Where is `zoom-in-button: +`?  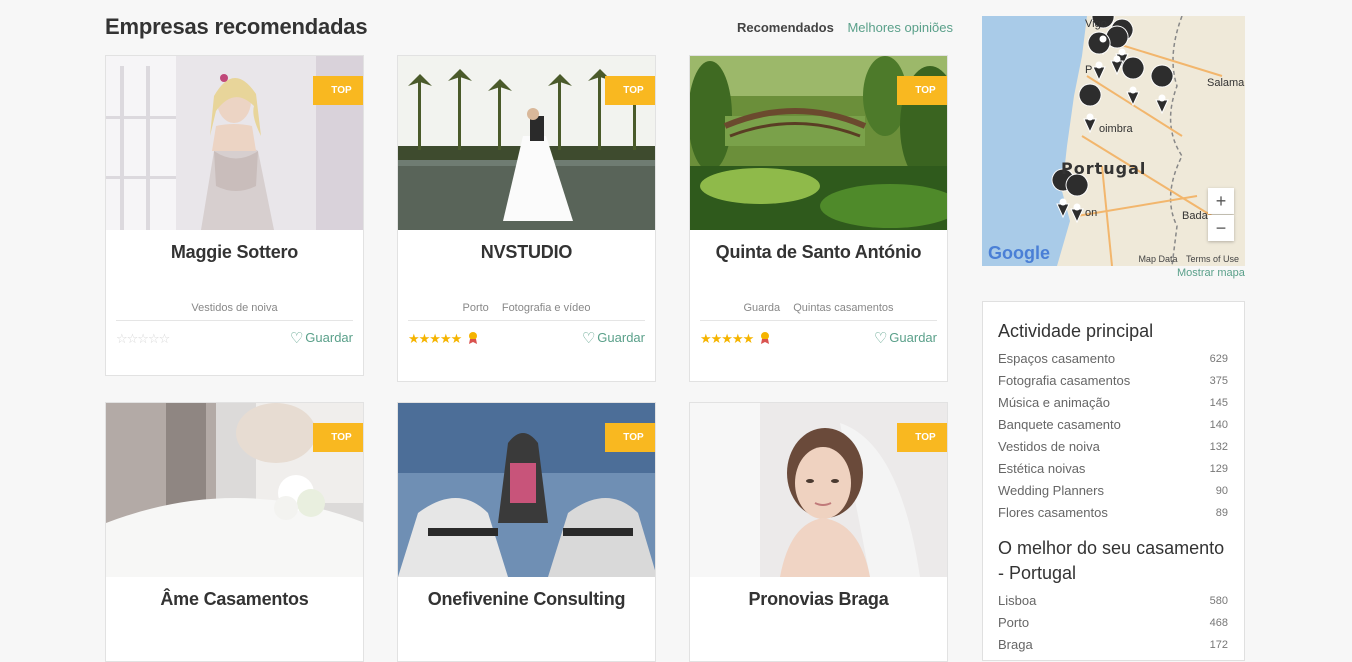
zoom-in-button: + is located at coordinates (1221, 201).